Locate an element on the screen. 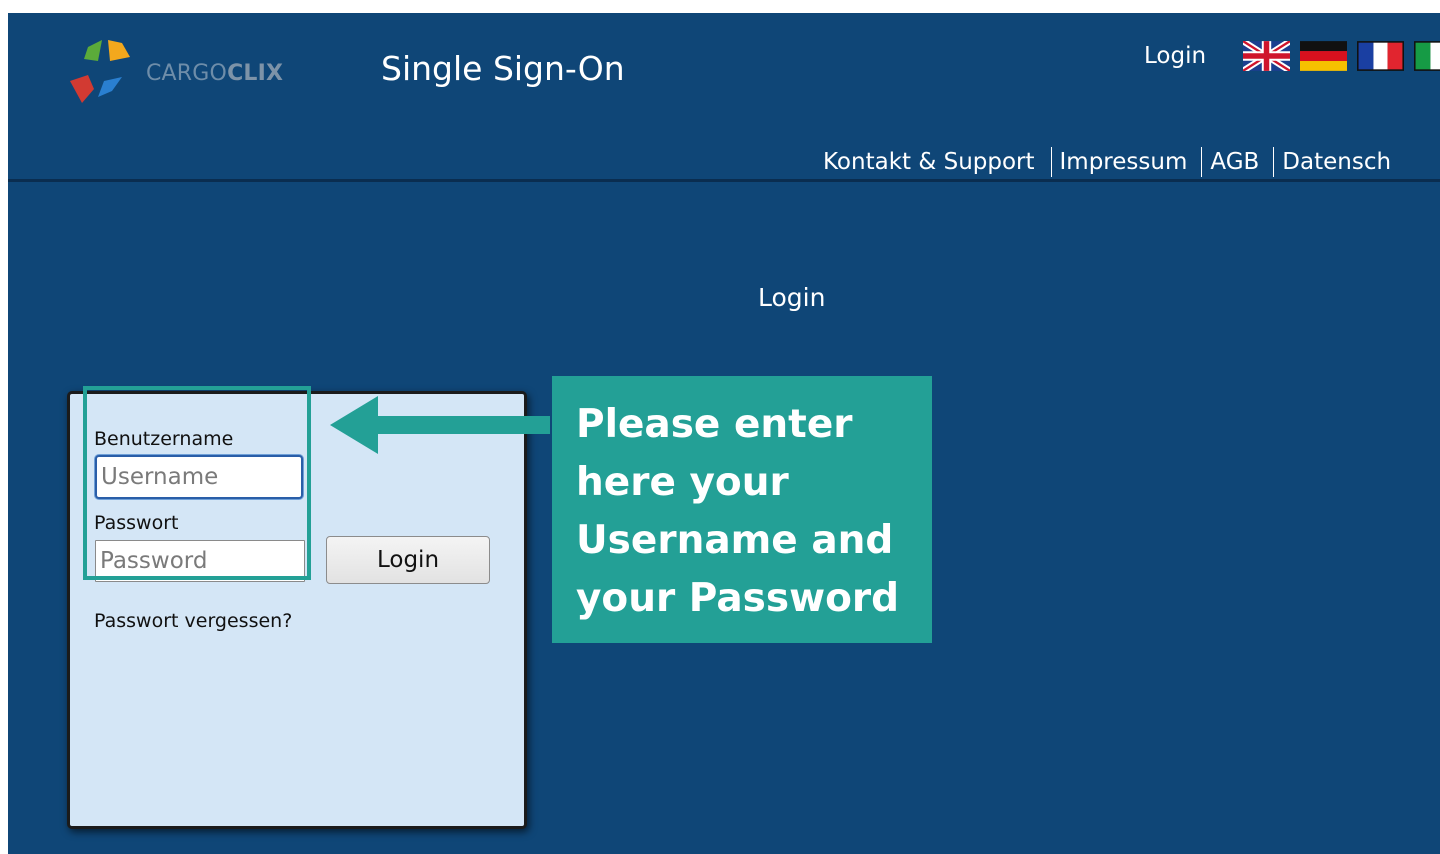  nav-link-datenschutz: Datensch is located at coordinates (1336, 162).